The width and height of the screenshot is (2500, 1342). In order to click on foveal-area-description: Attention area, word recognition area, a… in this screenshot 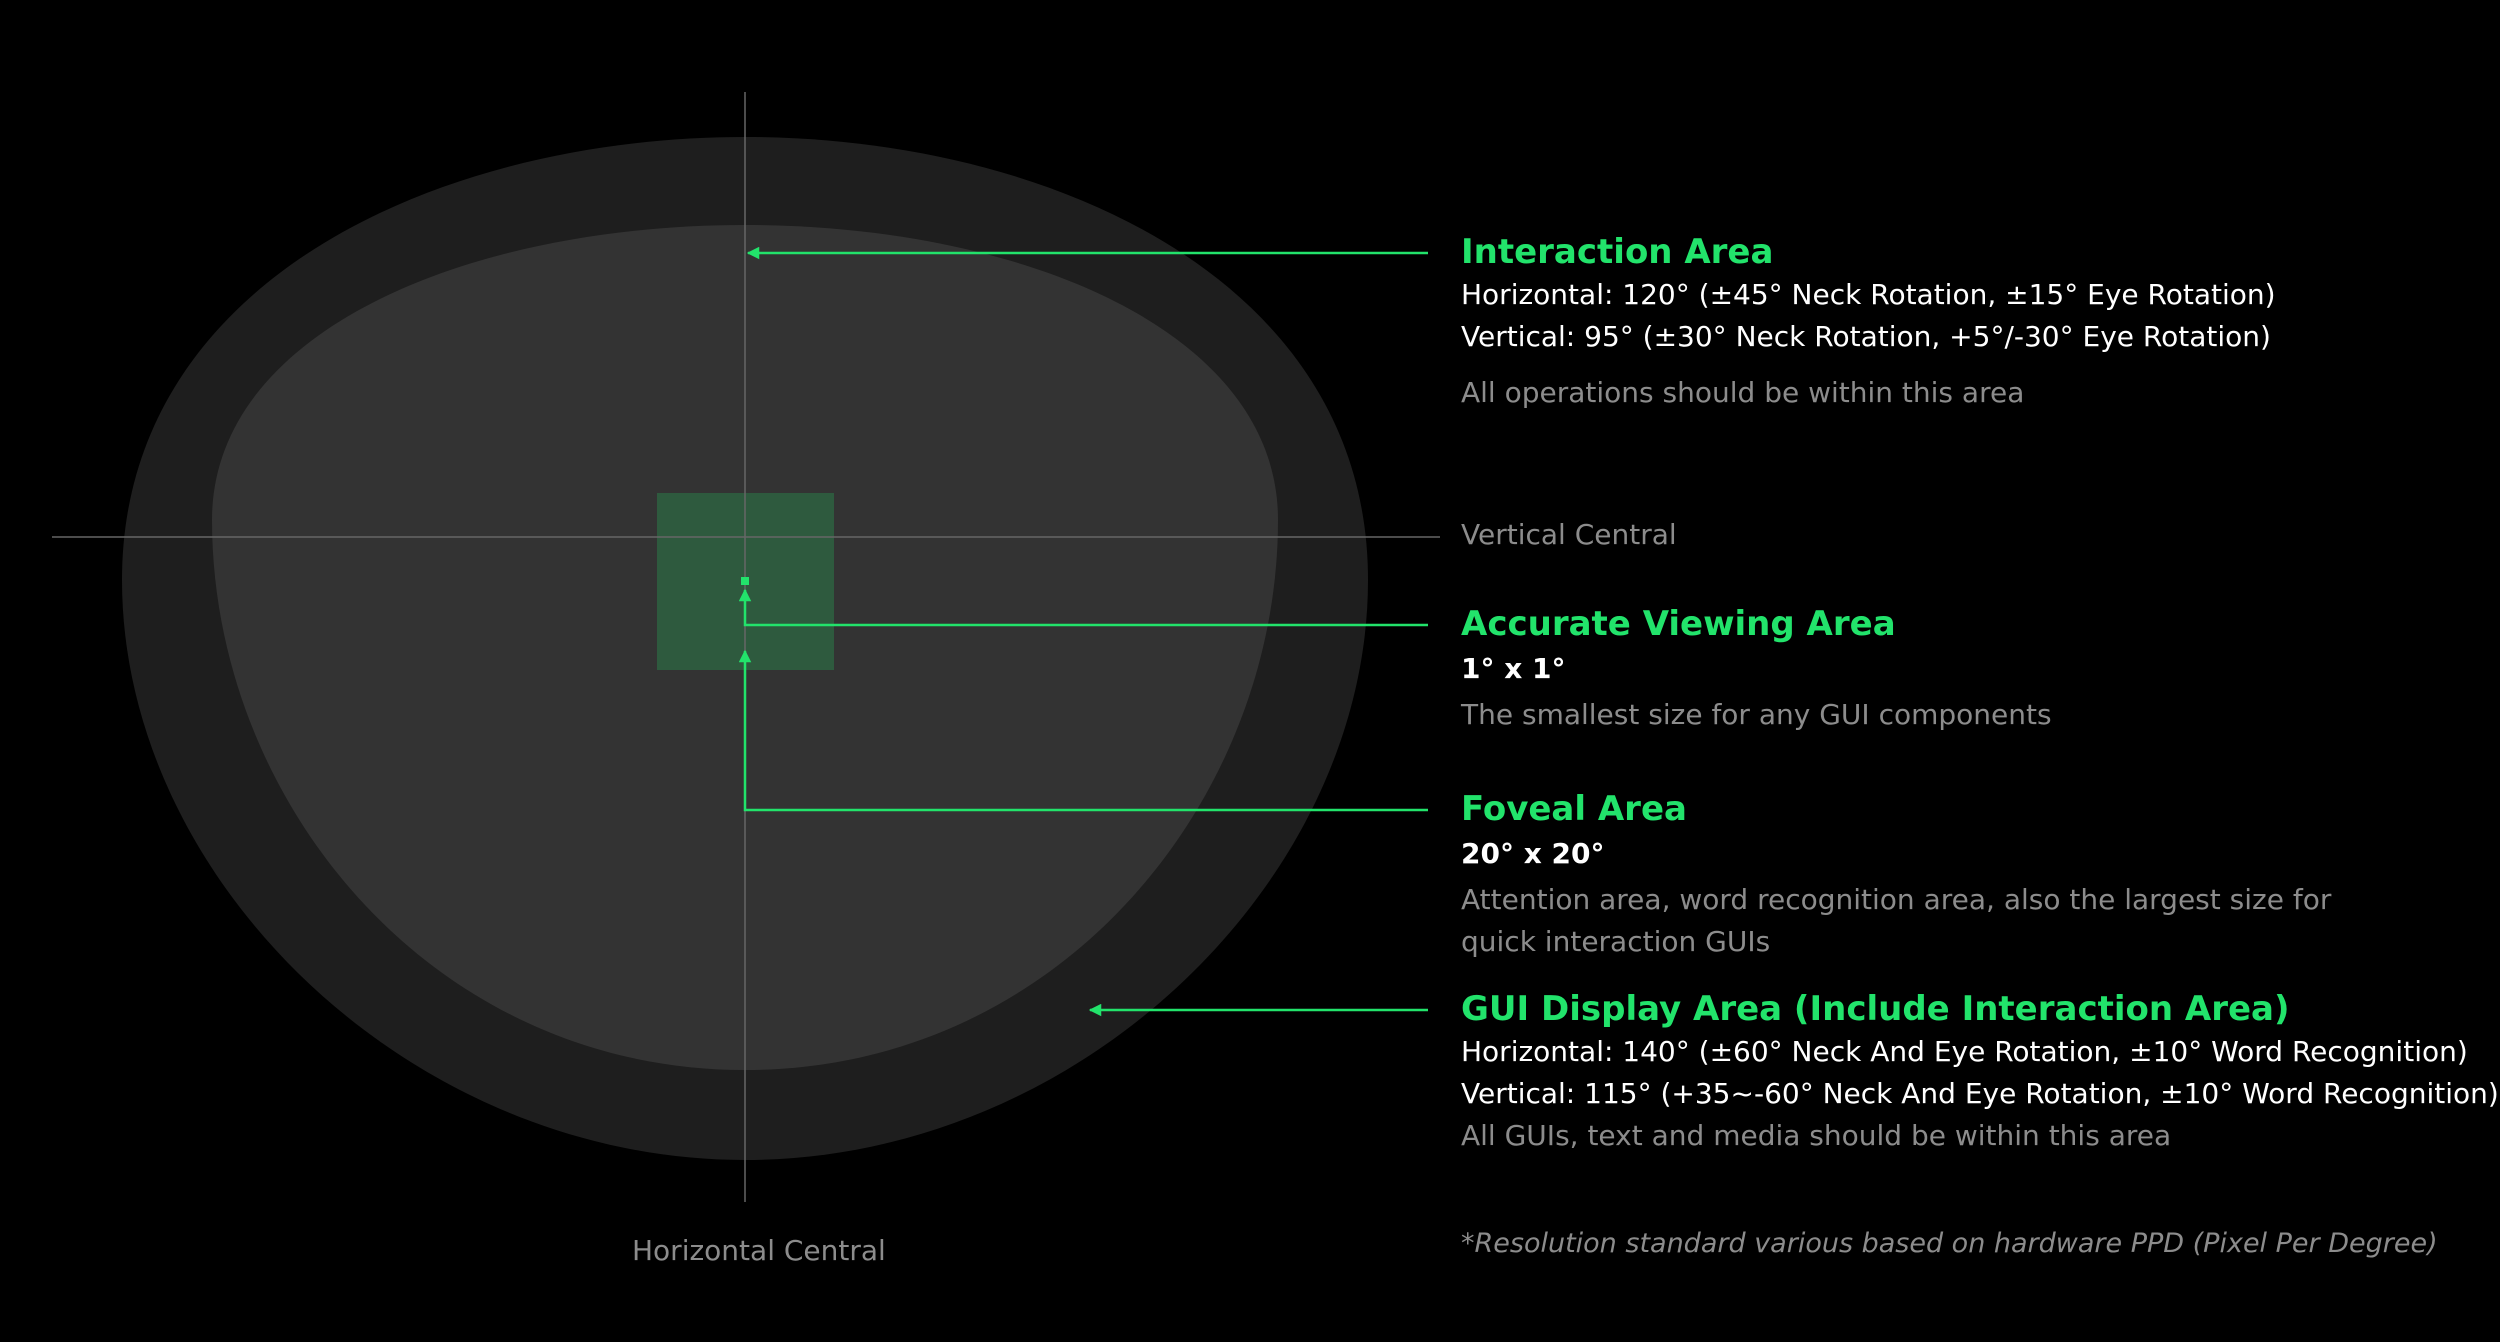, I will do `click(1896, 920)`.